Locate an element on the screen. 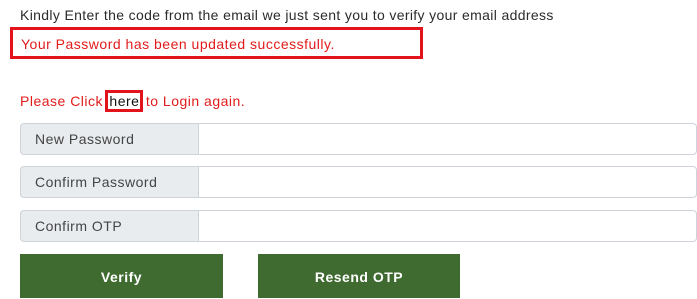 This screenshot has height=299, width=697. confirm-password-input is located at coordinates (447, 182).